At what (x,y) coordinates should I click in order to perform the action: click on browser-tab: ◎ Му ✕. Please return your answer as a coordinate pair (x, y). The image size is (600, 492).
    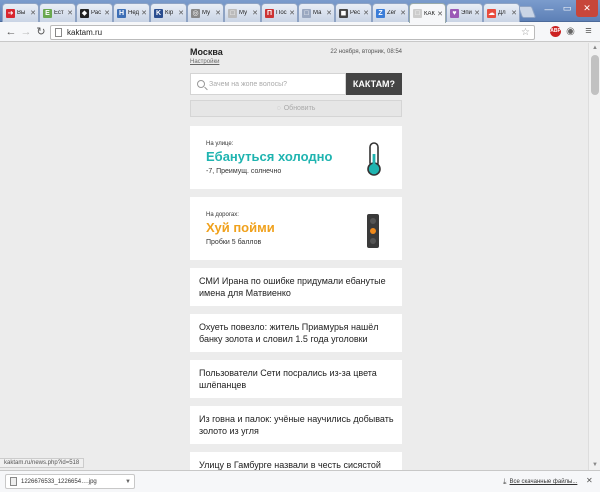
    Looking at the image, I should click on (205, 12).